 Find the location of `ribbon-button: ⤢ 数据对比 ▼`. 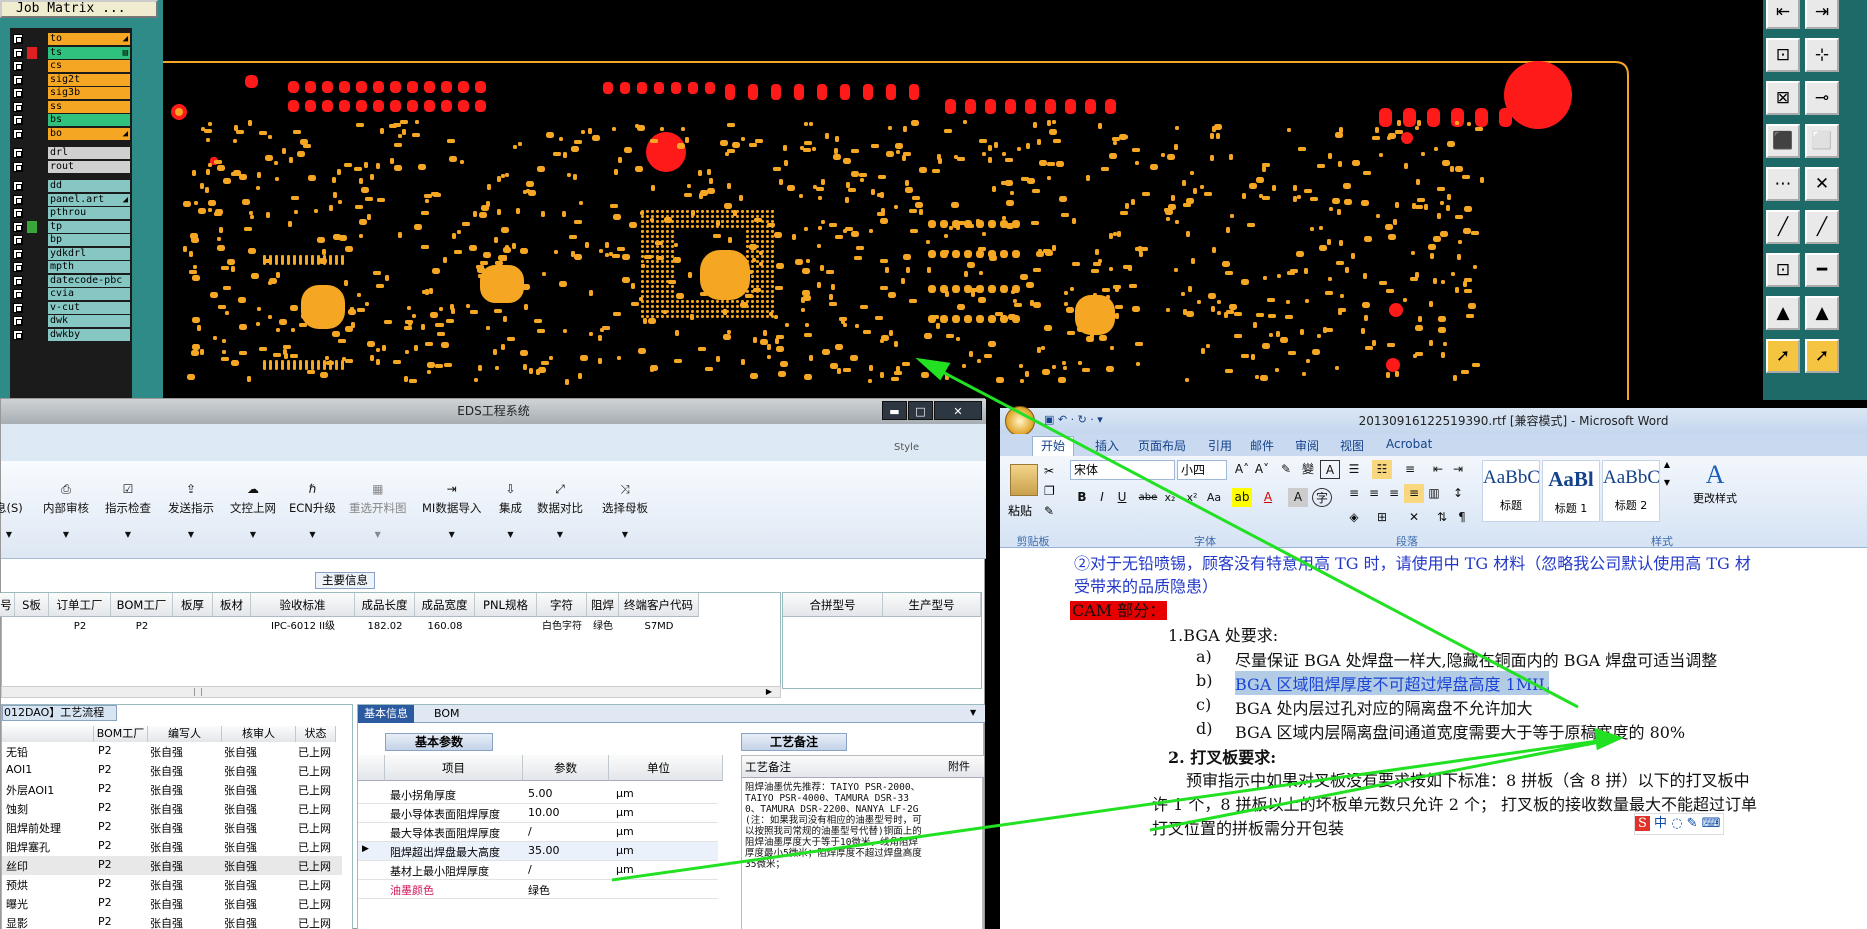

ribbon-button: ⤢ 数据对比 ▼ is located at coordinates (560, 511).